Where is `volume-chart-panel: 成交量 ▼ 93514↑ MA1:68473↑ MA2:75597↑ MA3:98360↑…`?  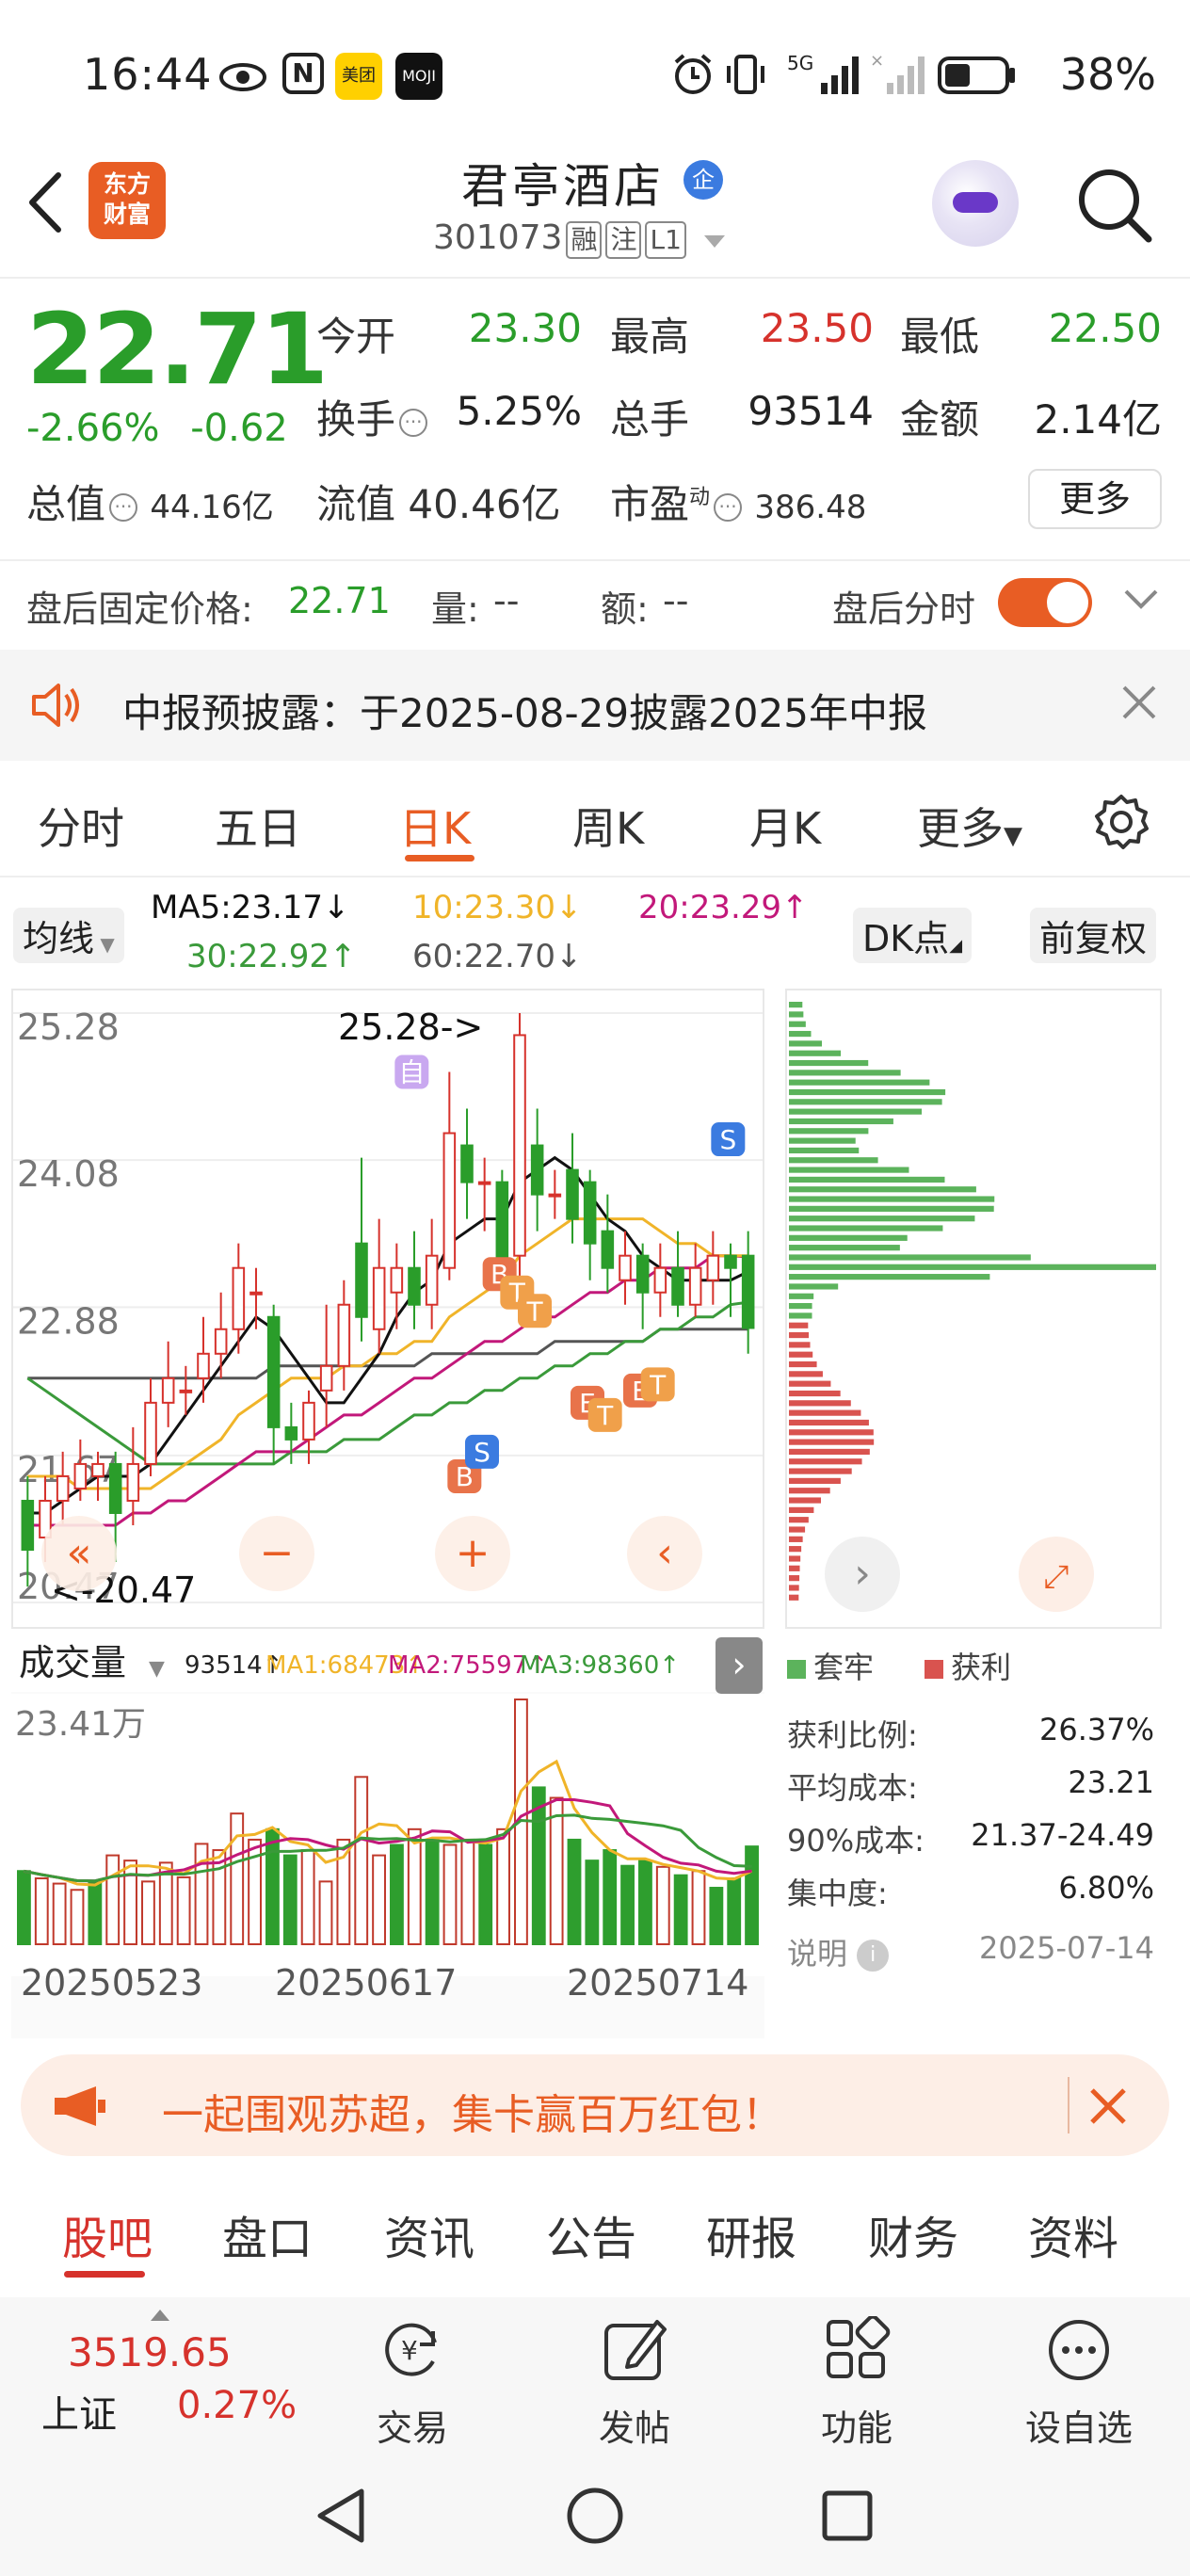
volume-chart-panel: 成交量 ▼ 93514↑ MA1:68473↑ MA2:75597↑ MA3:98360↑… is located at coordinates (387, 1836).